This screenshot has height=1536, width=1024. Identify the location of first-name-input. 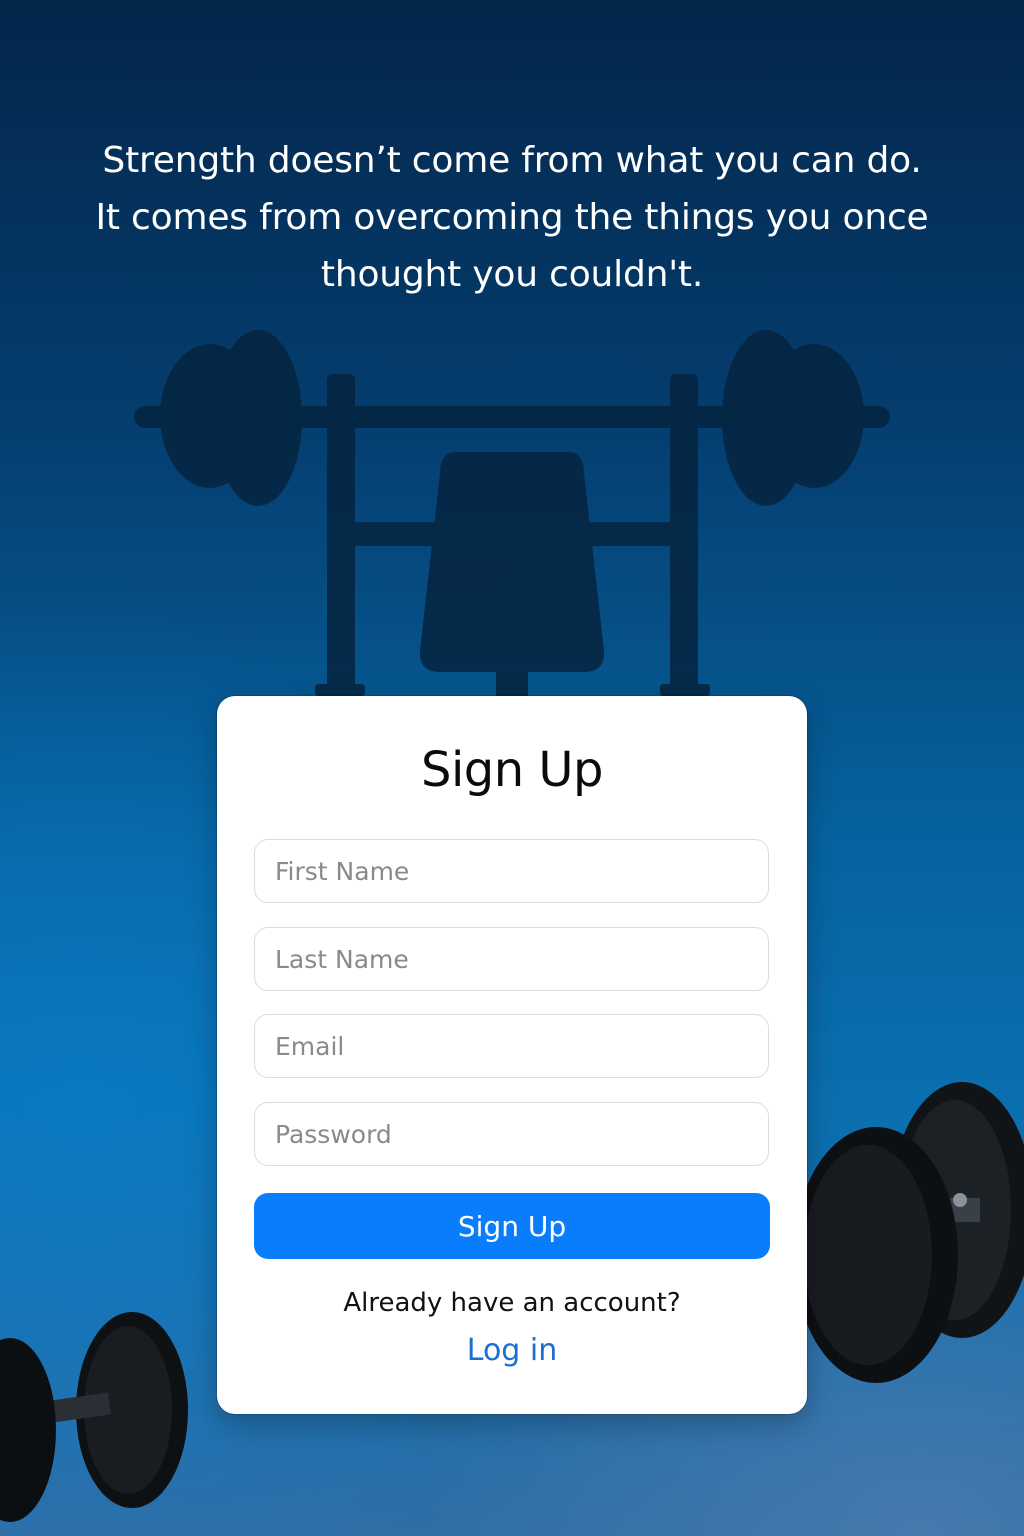
(511, 871).